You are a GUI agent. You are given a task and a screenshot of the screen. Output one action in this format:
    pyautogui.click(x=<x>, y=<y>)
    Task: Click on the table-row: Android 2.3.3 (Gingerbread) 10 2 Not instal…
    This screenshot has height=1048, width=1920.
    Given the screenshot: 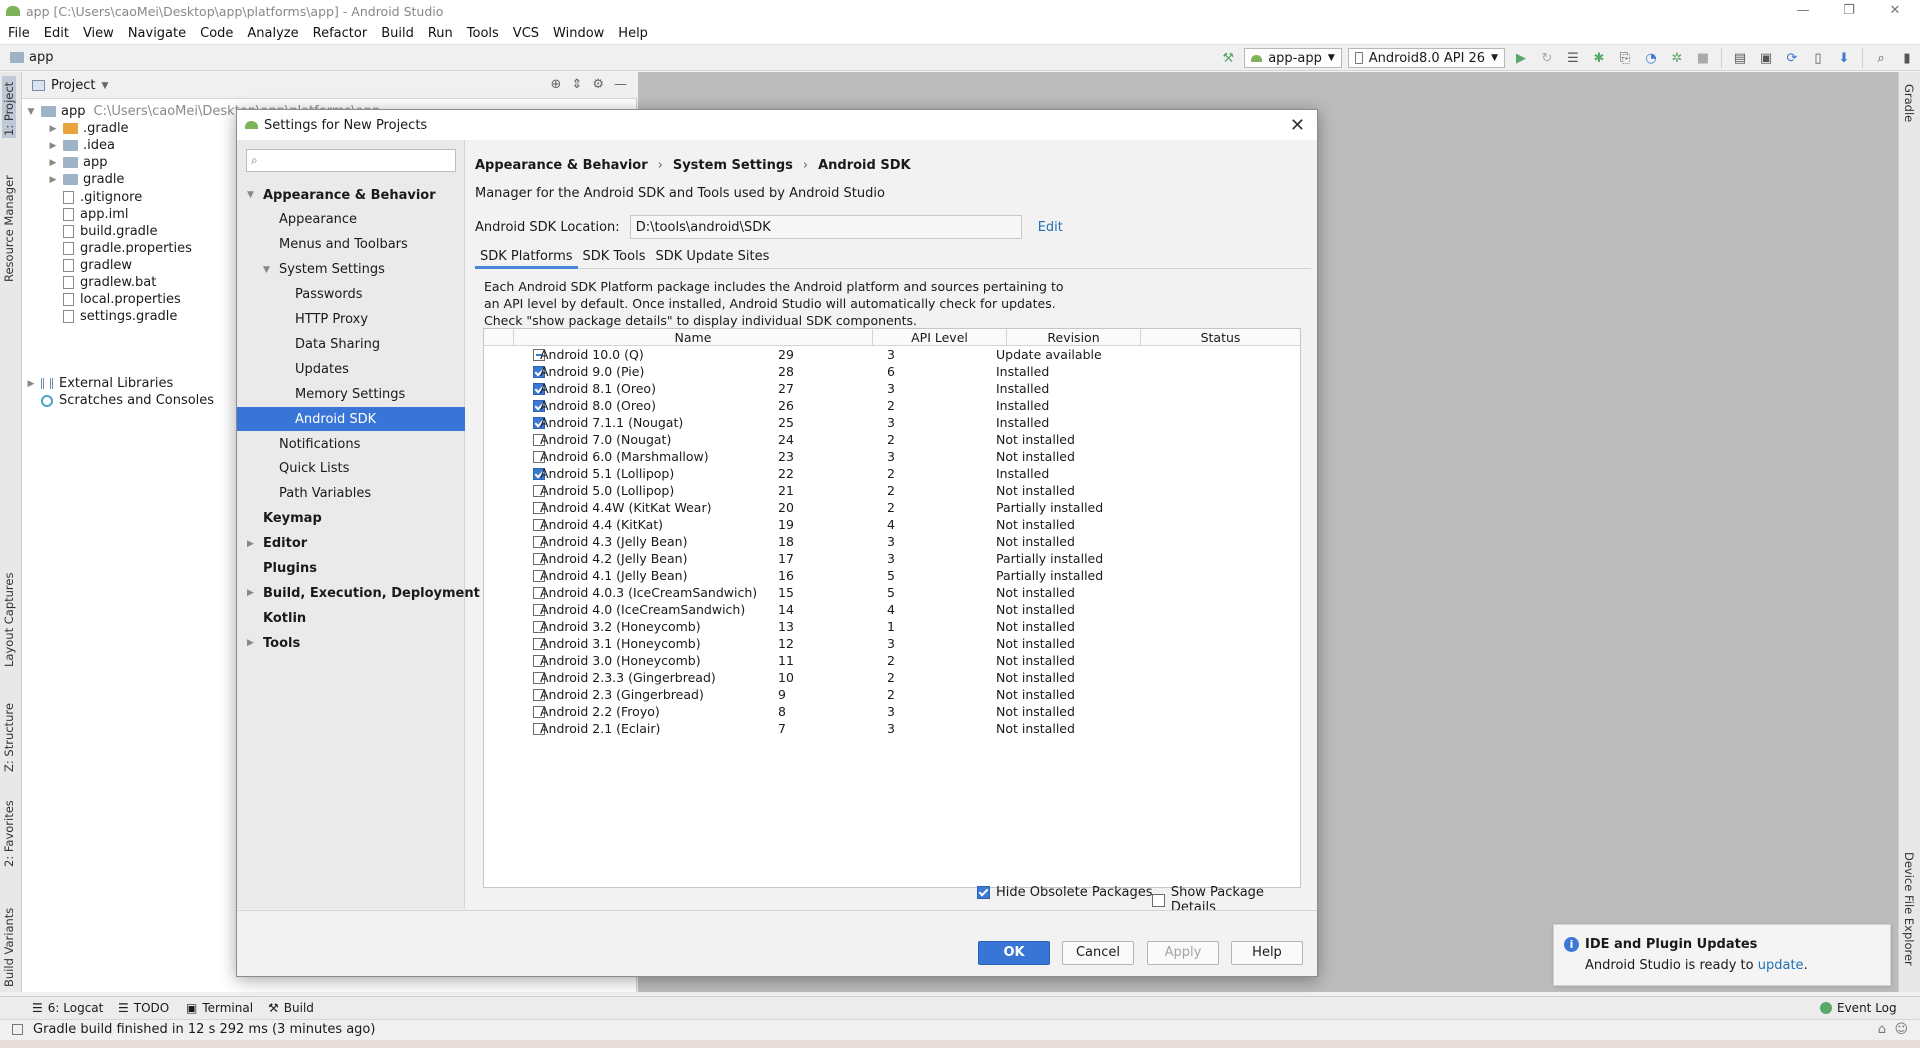 What is the action you would take?
    pyautogui.click(x=892, y=677)
    